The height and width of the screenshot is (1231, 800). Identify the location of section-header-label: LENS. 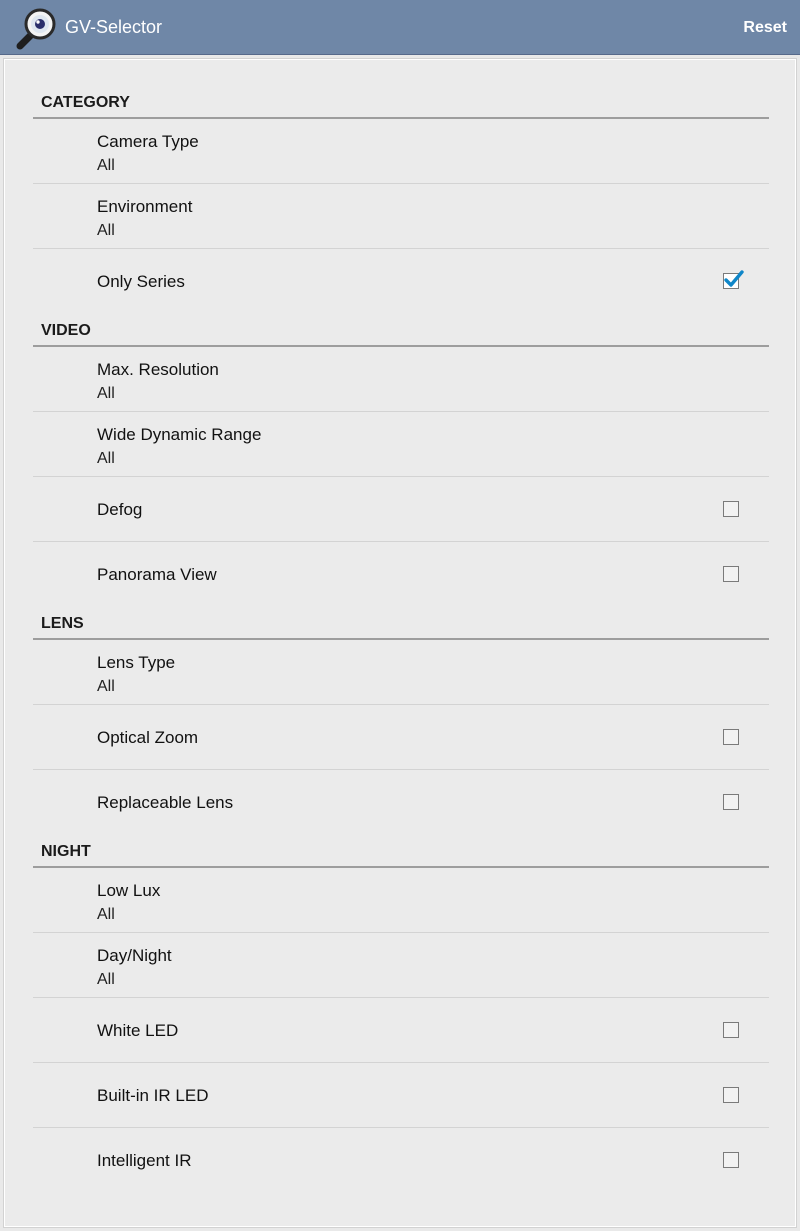
(62, 623).